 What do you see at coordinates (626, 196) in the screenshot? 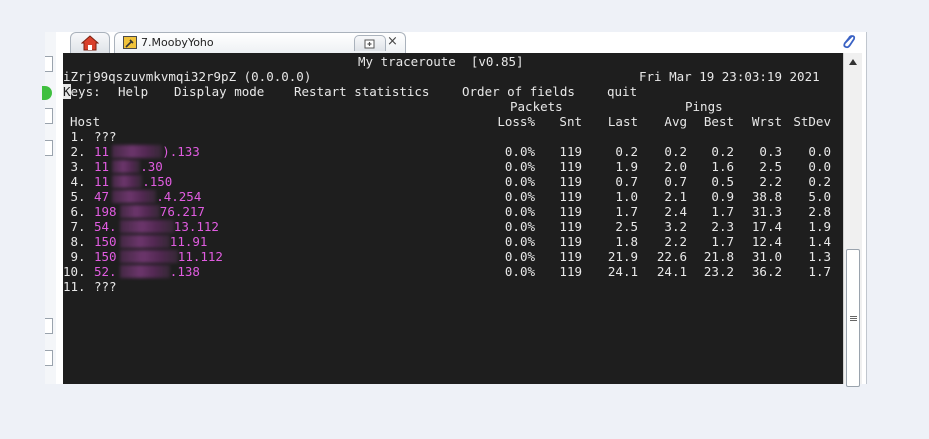
I see `hop-last: 1.0` at bounding box center [626, 196].